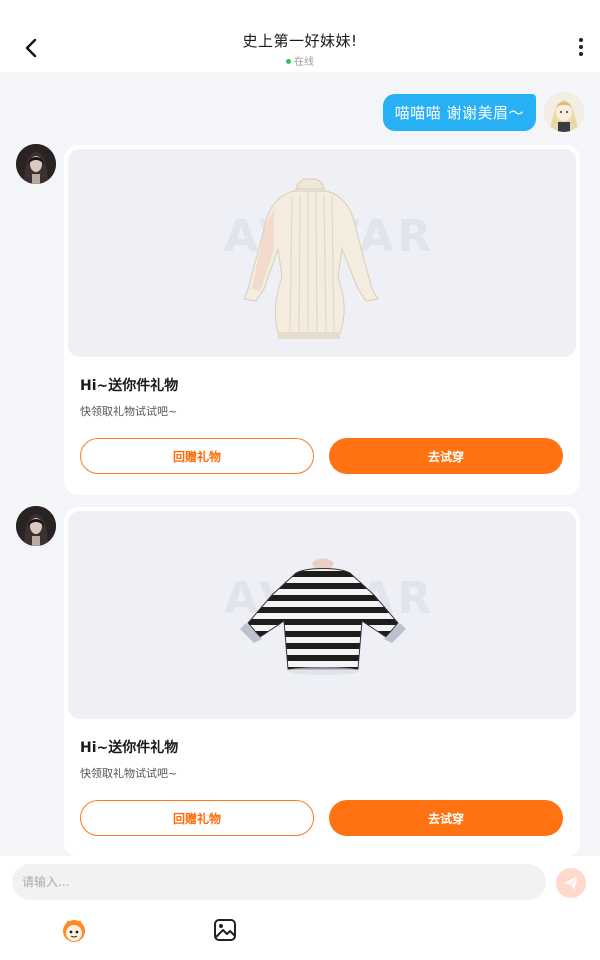 The width and height of the screenshot is (600, 960). What do you see at coordinates (288, 61) in the screenshot?
I see `online-dot-icon` at bounding box center [288, 61].